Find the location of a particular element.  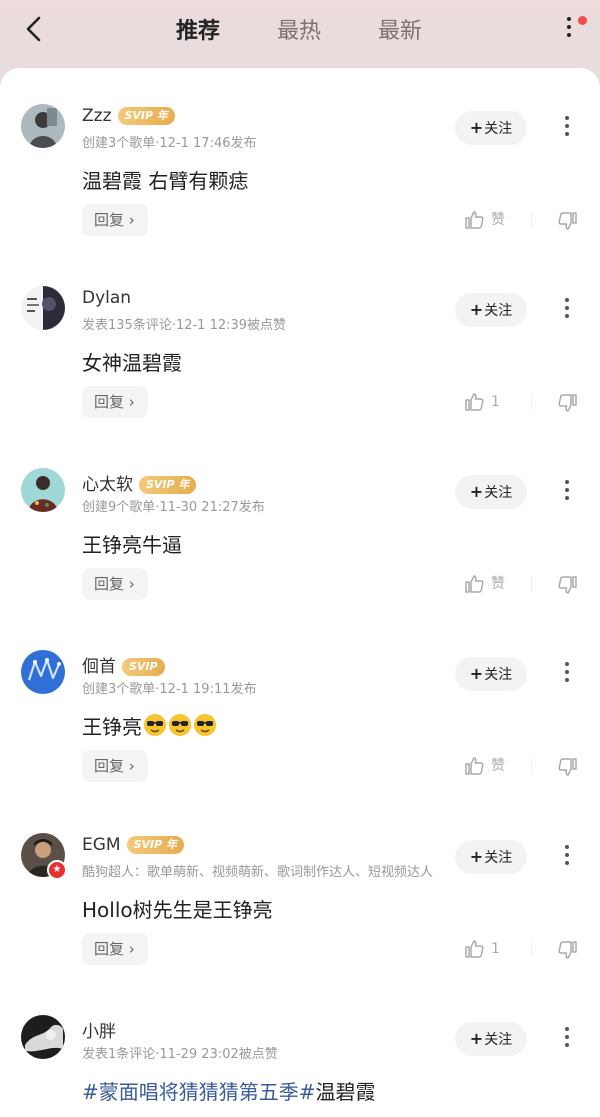

comment-tabs: 推荐 最热 最新 is located at coordinates (300, 31).